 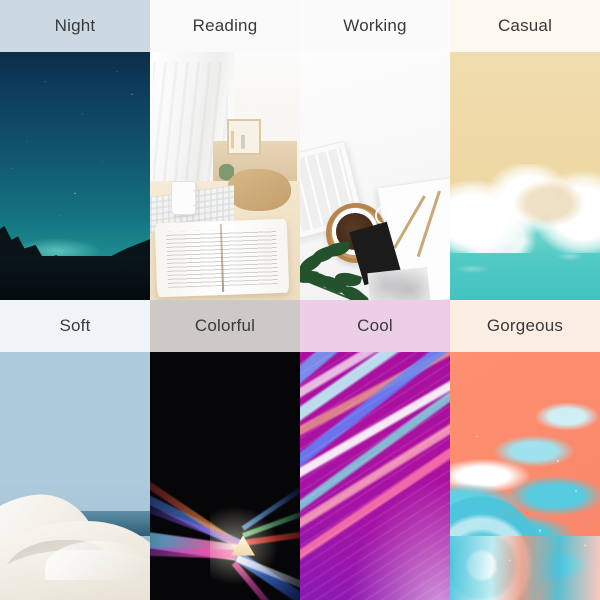 I want to click on reading-mug, so click(x=185, y=198).